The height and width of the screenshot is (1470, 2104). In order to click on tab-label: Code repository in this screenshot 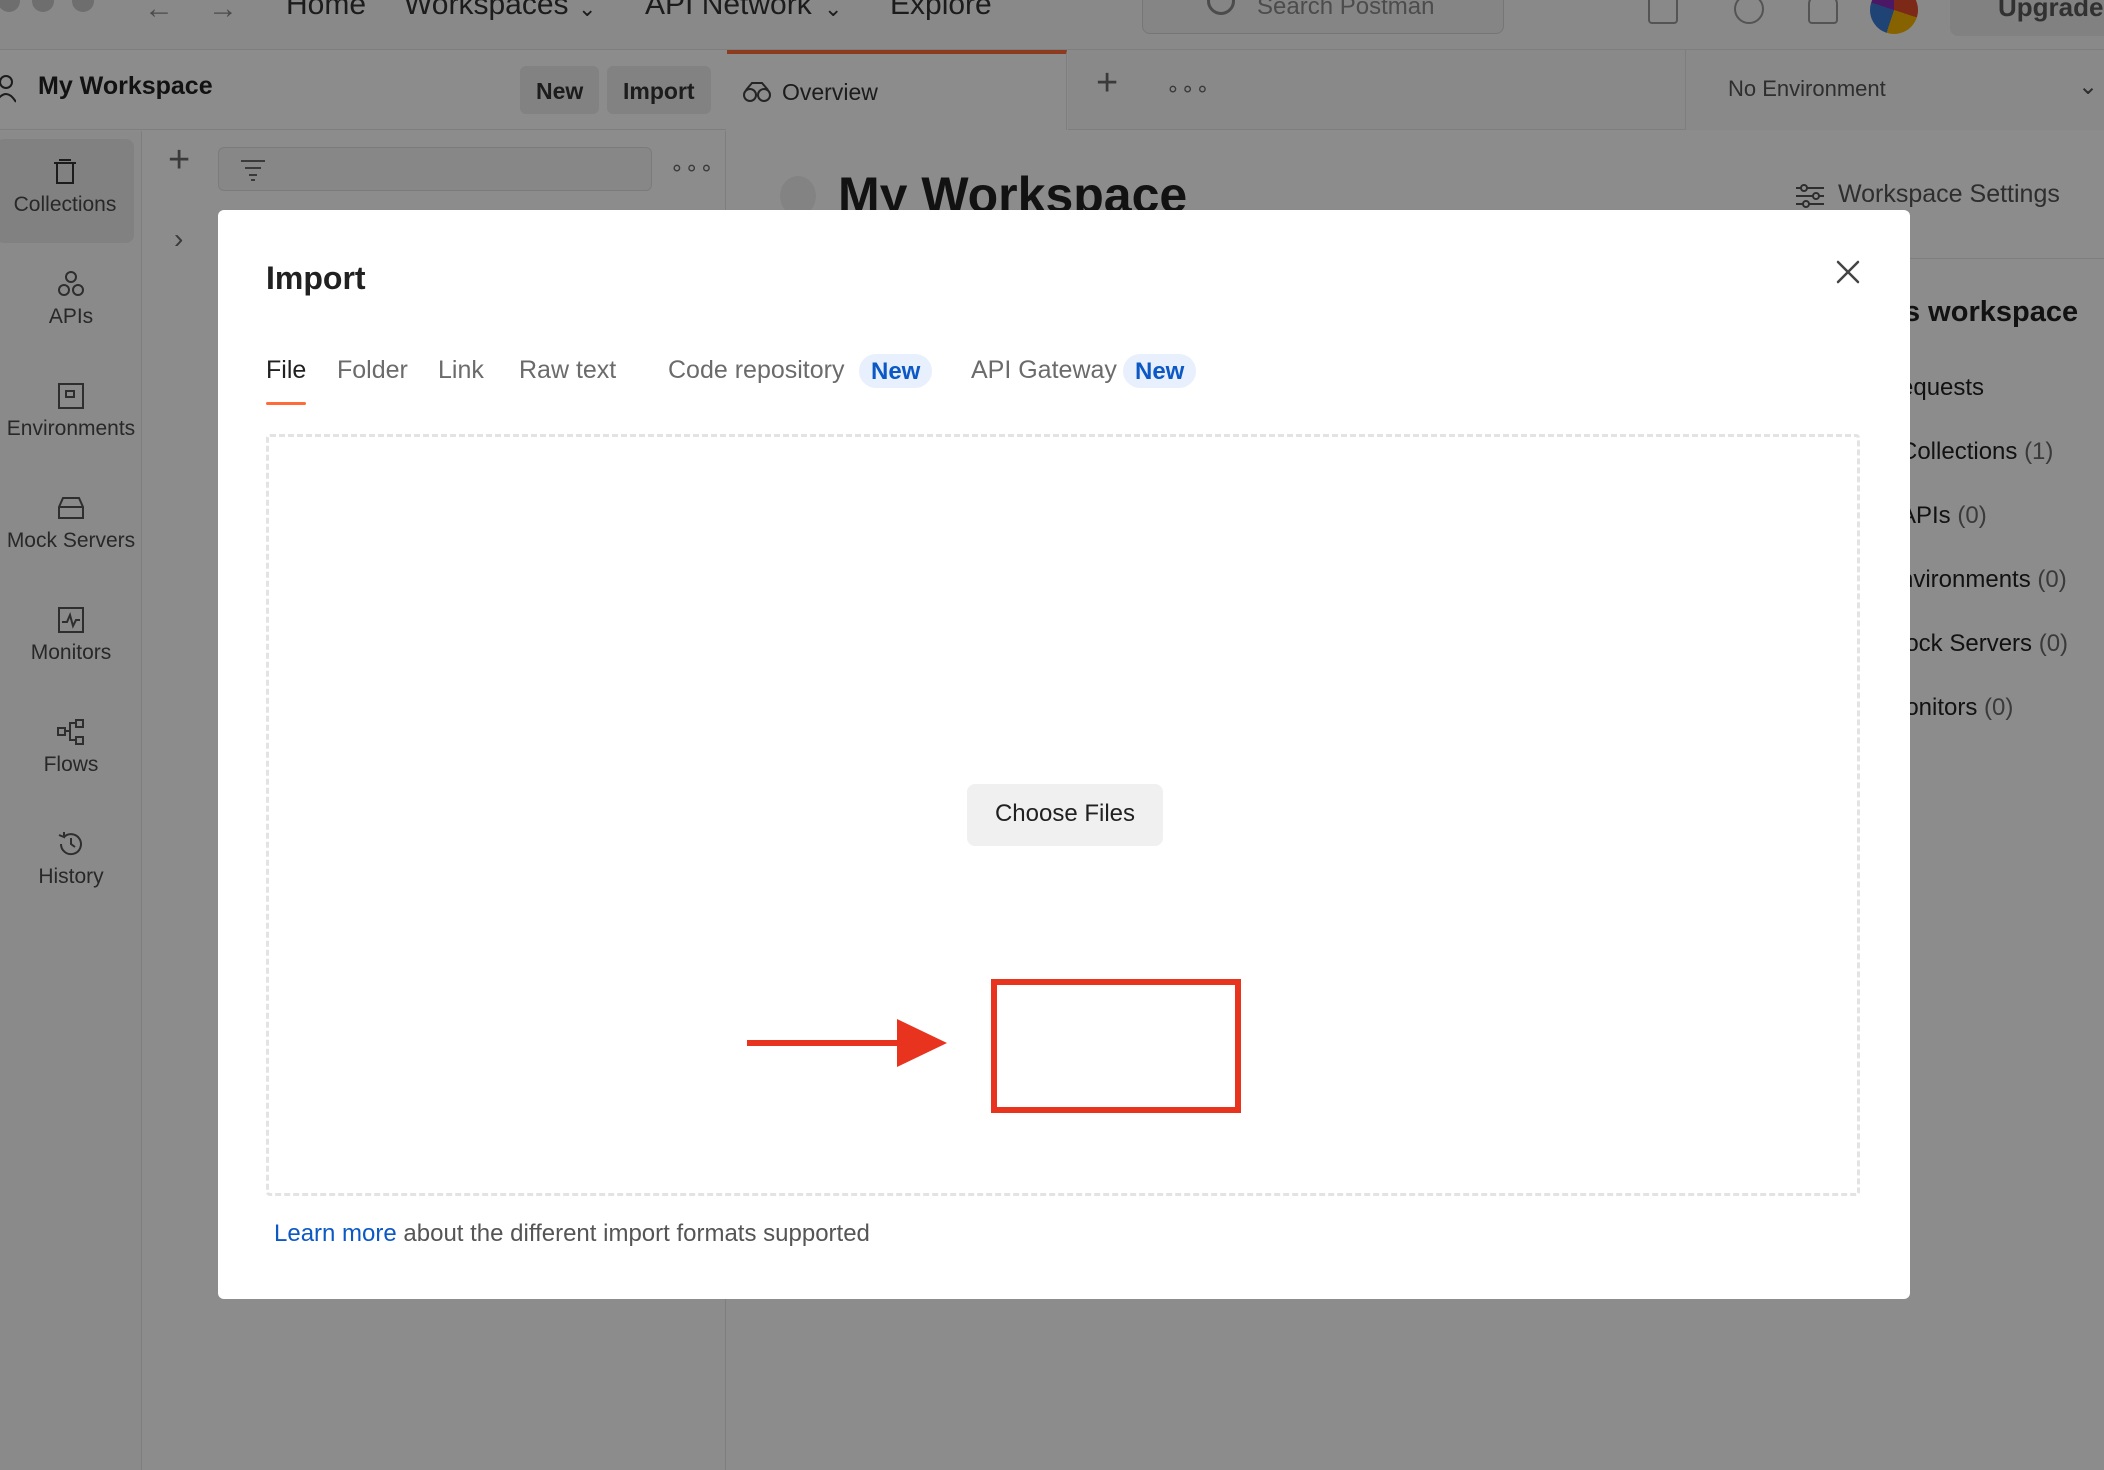, I will do `click(756, 370)`.